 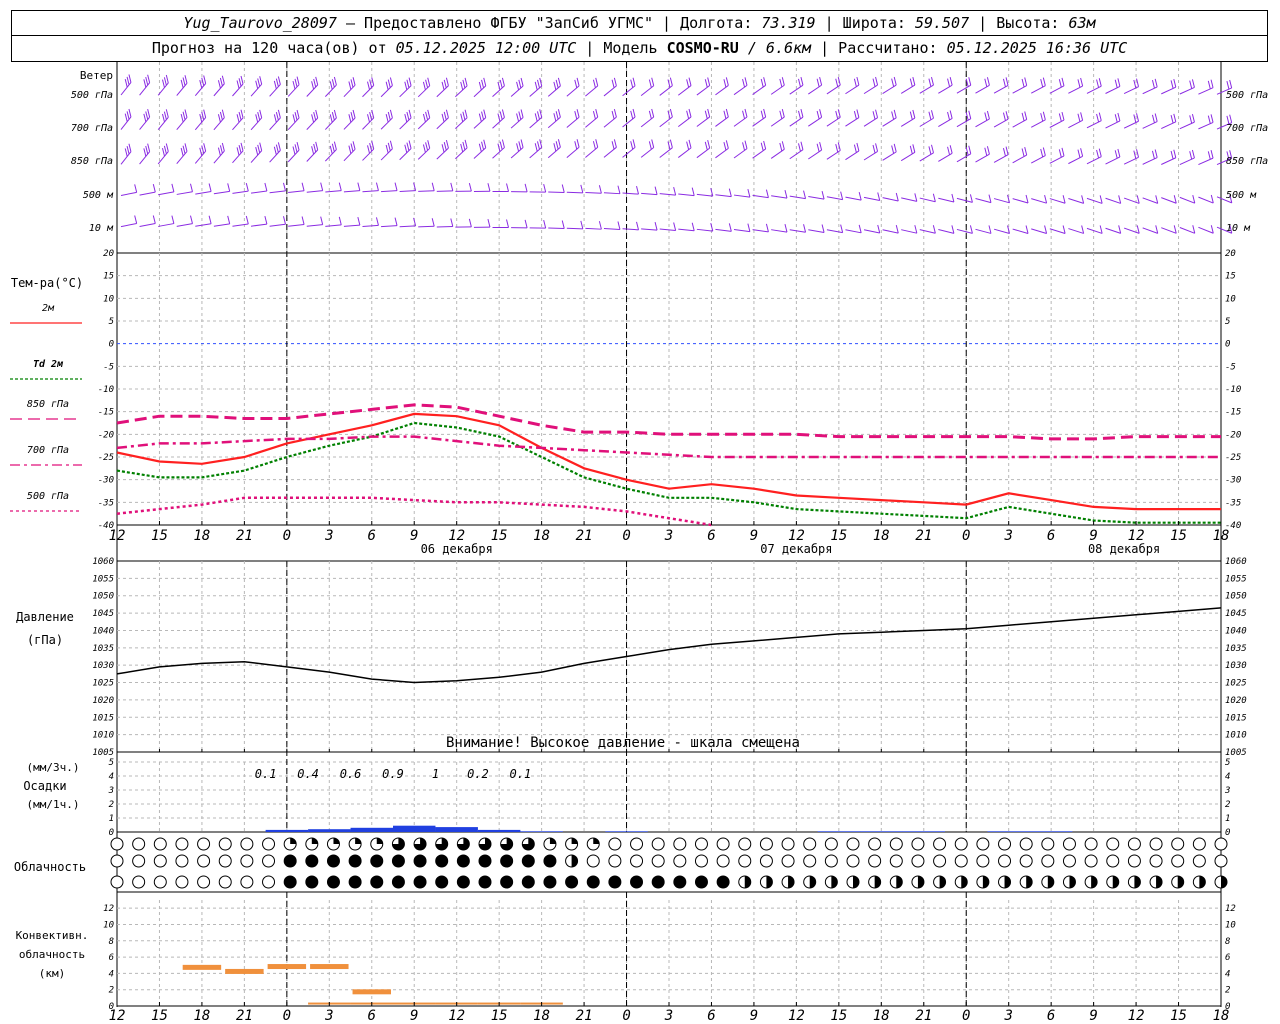 What do you see at coordinates (838, 1016) in the screenshot?
I see `hour-label-bottom: 15` at bounding box center [838, 1016].